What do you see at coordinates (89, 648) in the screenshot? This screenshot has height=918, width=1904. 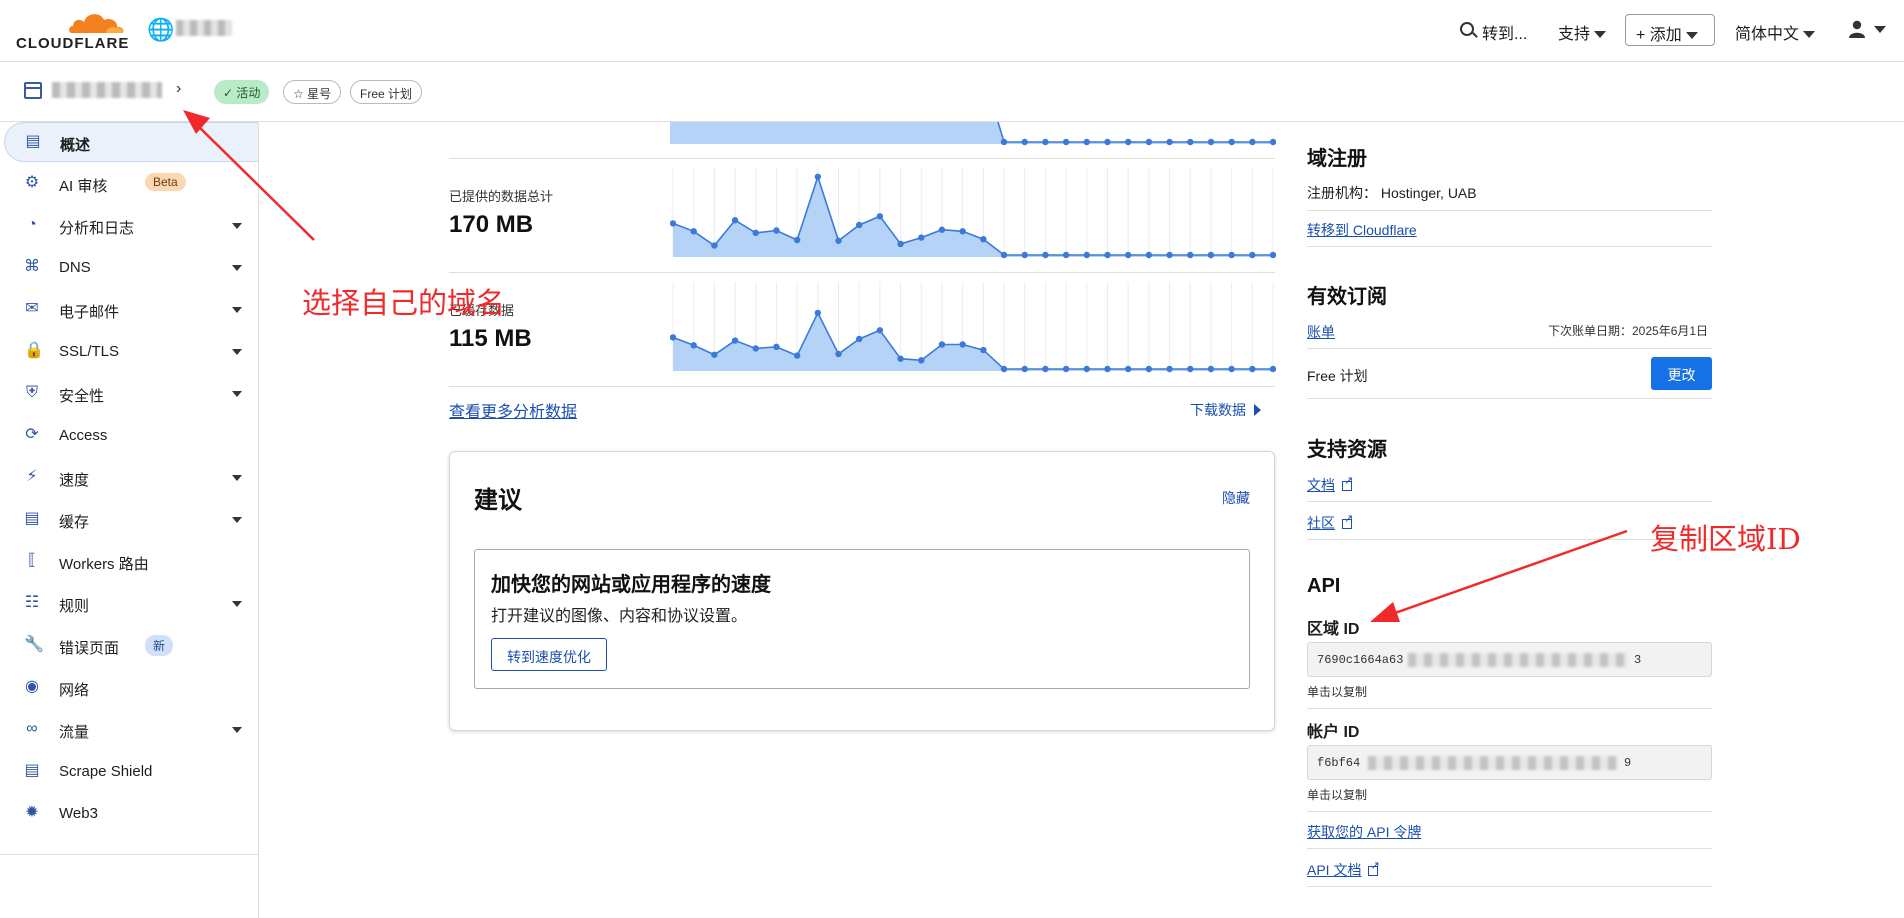 I see `sidebar-item-label: 错误页面` at bounding box center [89, 648].